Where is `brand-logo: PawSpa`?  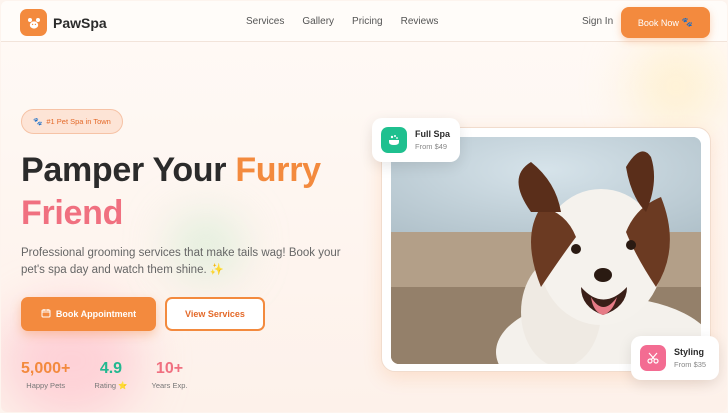
brand-logo: PawSpa is located at coordinates (63, 22).